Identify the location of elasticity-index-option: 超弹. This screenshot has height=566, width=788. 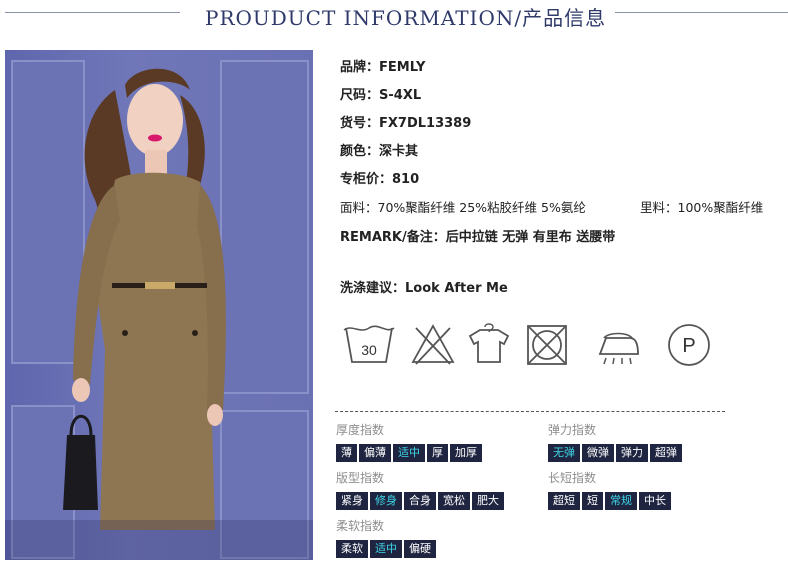
(666, 453).